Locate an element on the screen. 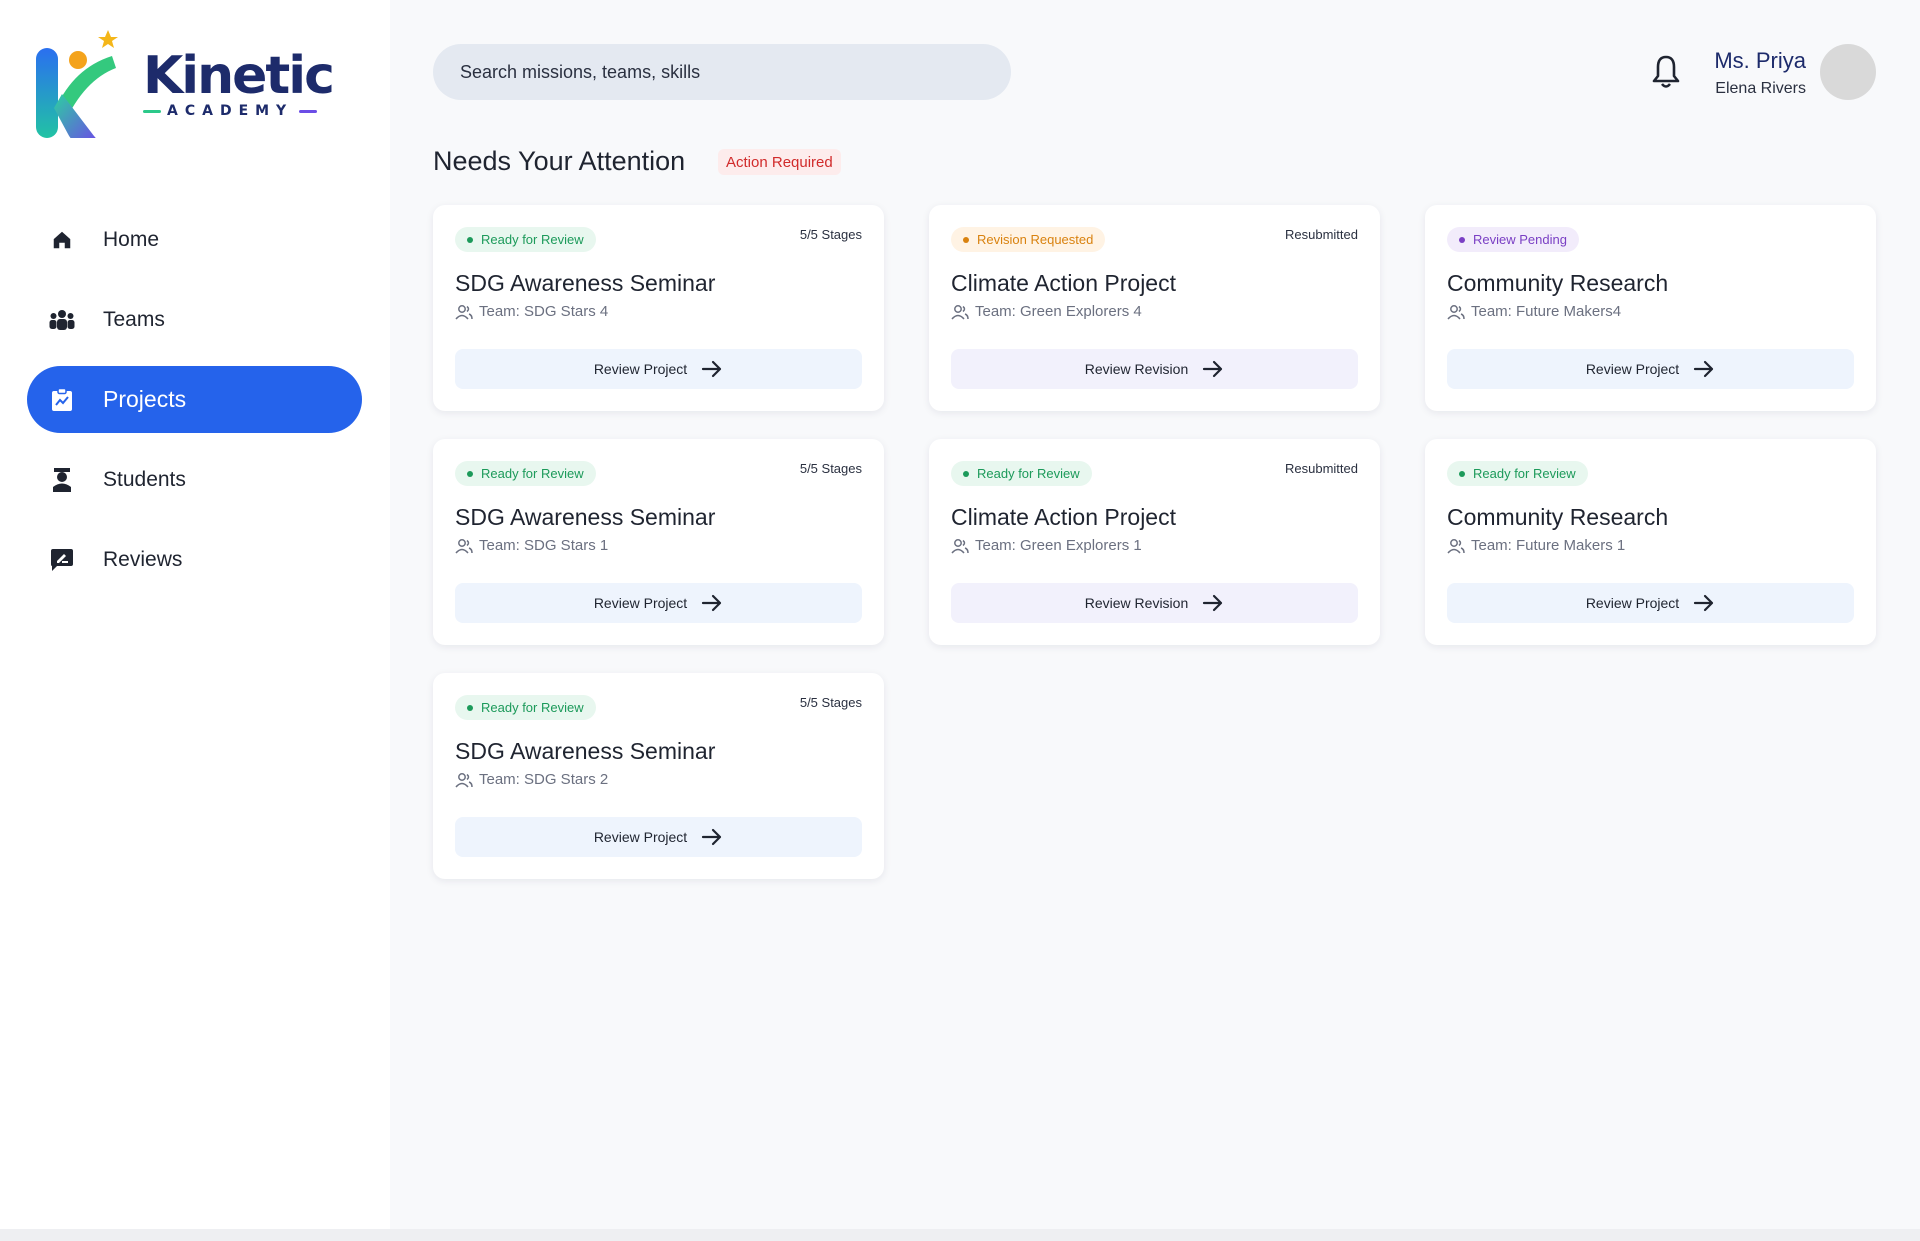 This screenshot has width=1920, height=1241. team-label: Team: SDG Stars 4 is located at coordinates (544, 311).